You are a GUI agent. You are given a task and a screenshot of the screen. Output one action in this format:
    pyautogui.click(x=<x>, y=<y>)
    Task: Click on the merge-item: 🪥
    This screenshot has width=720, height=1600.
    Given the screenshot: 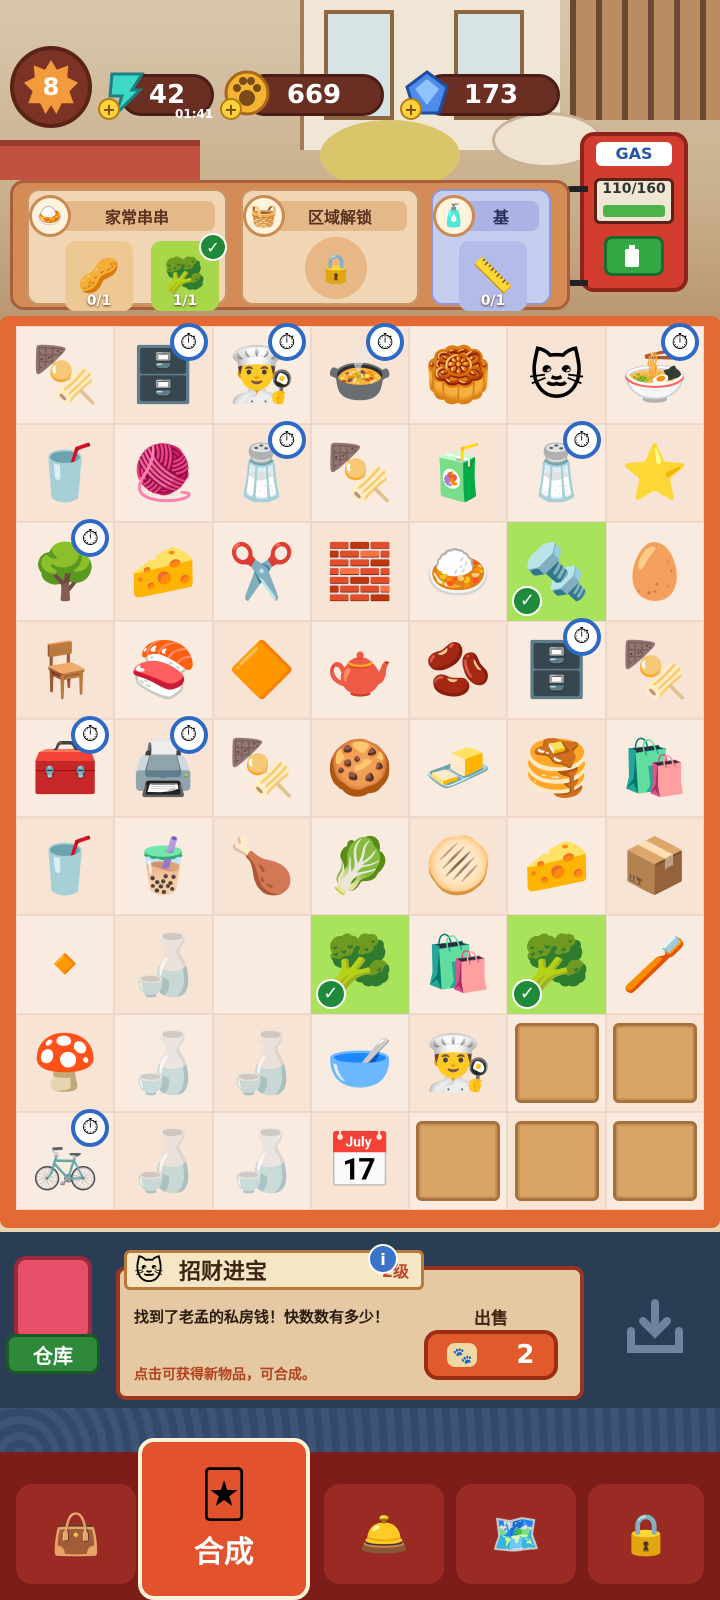 What is the action you would take?
    pyautogui.click(x=654, y=964)
    